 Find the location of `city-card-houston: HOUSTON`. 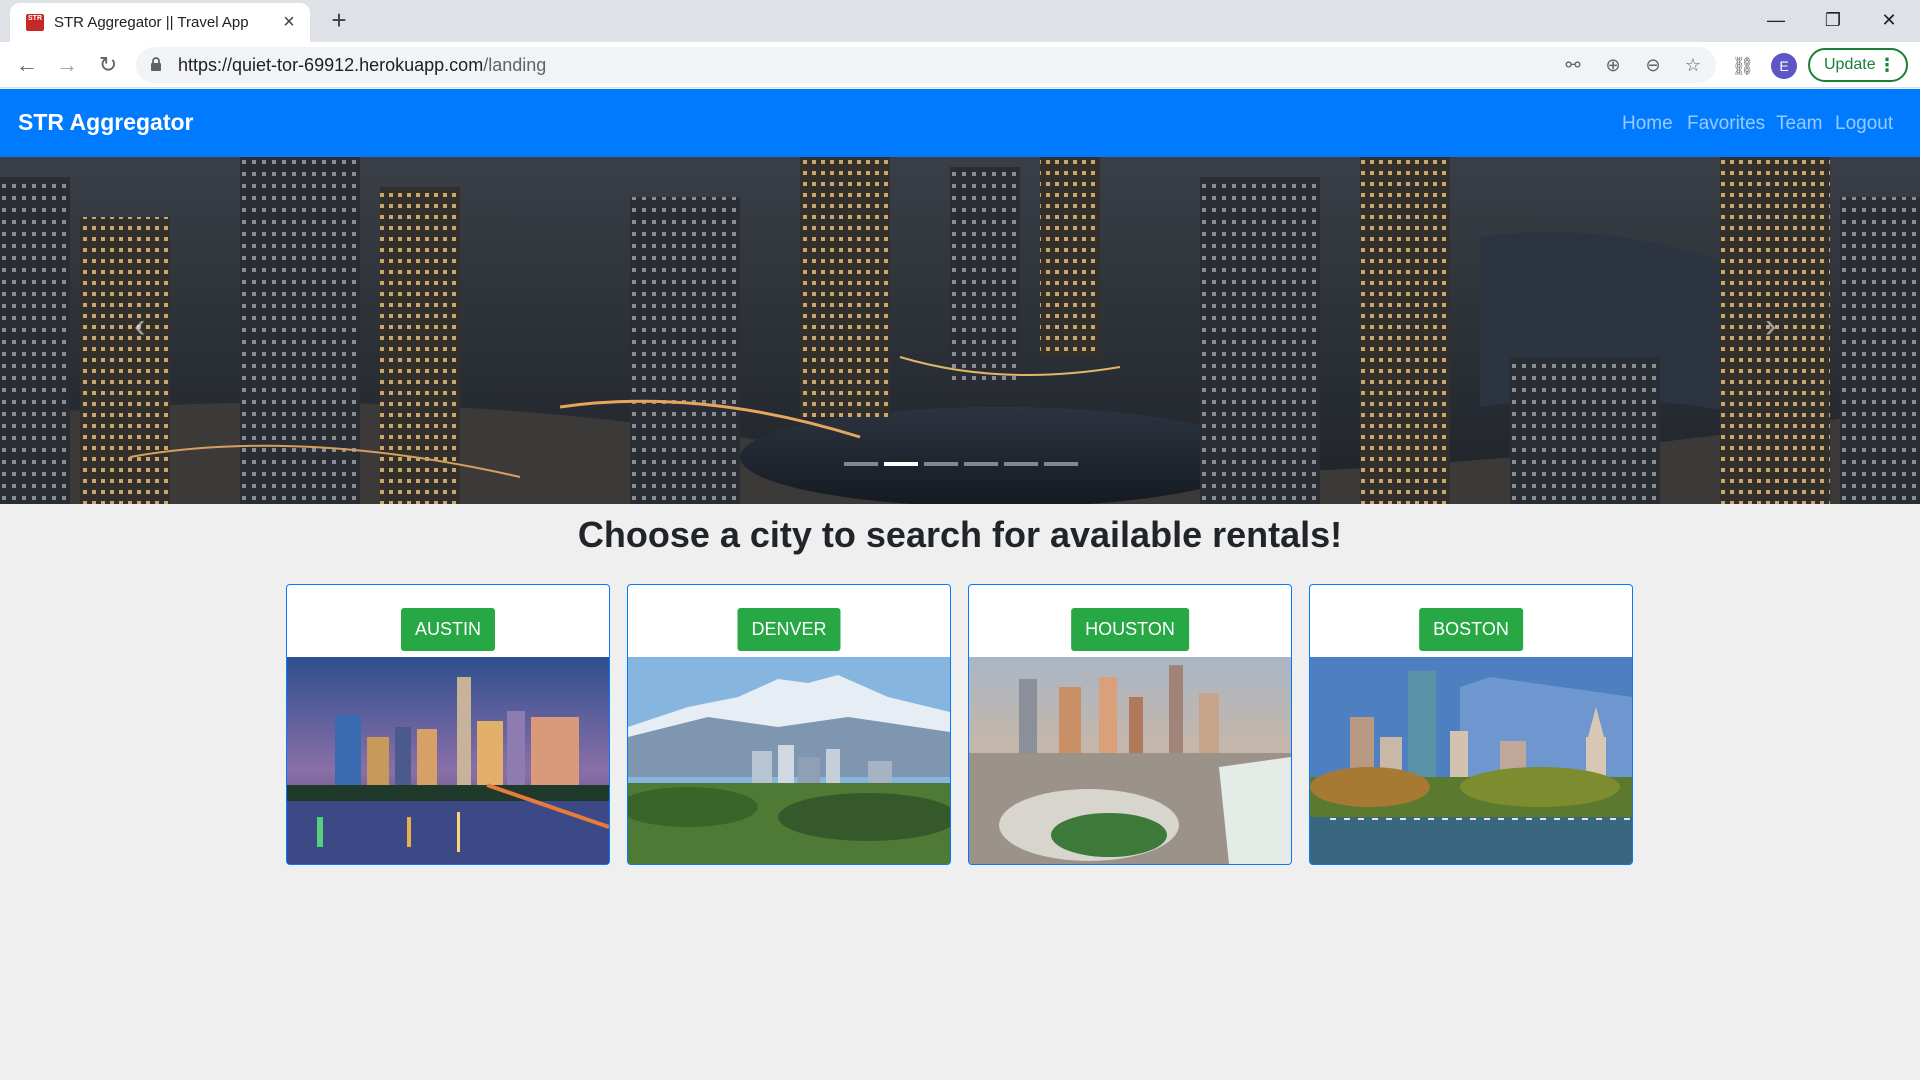

city-card-houston: HOUSTON is located at coordinates (1130, 724).